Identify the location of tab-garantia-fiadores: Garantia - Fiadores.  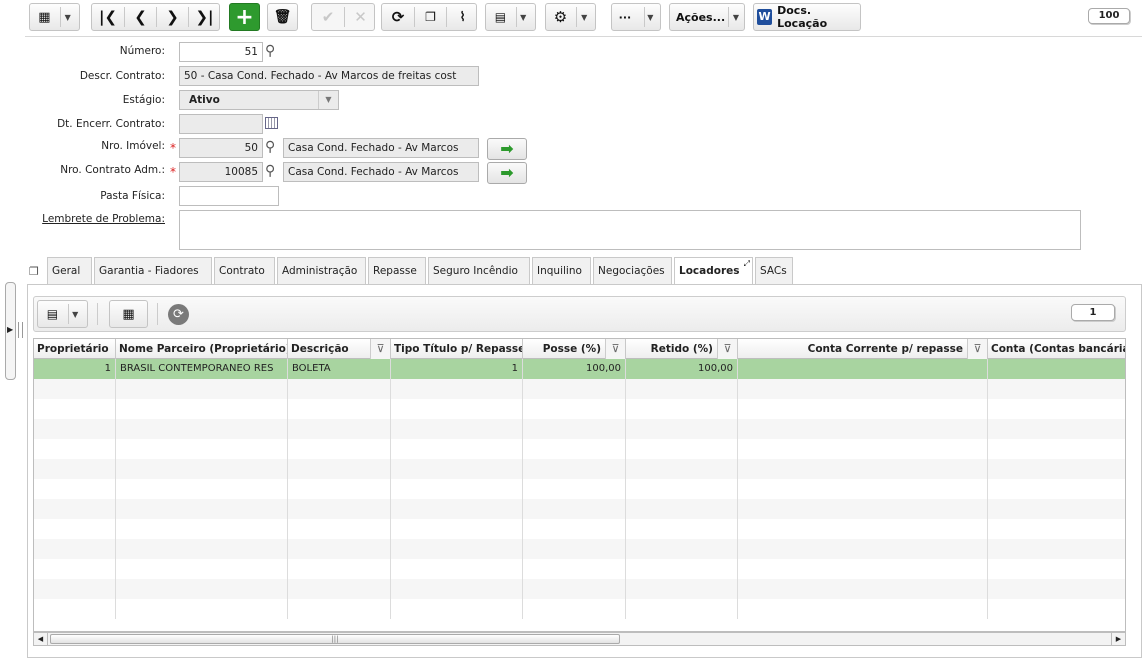
(153, 270).